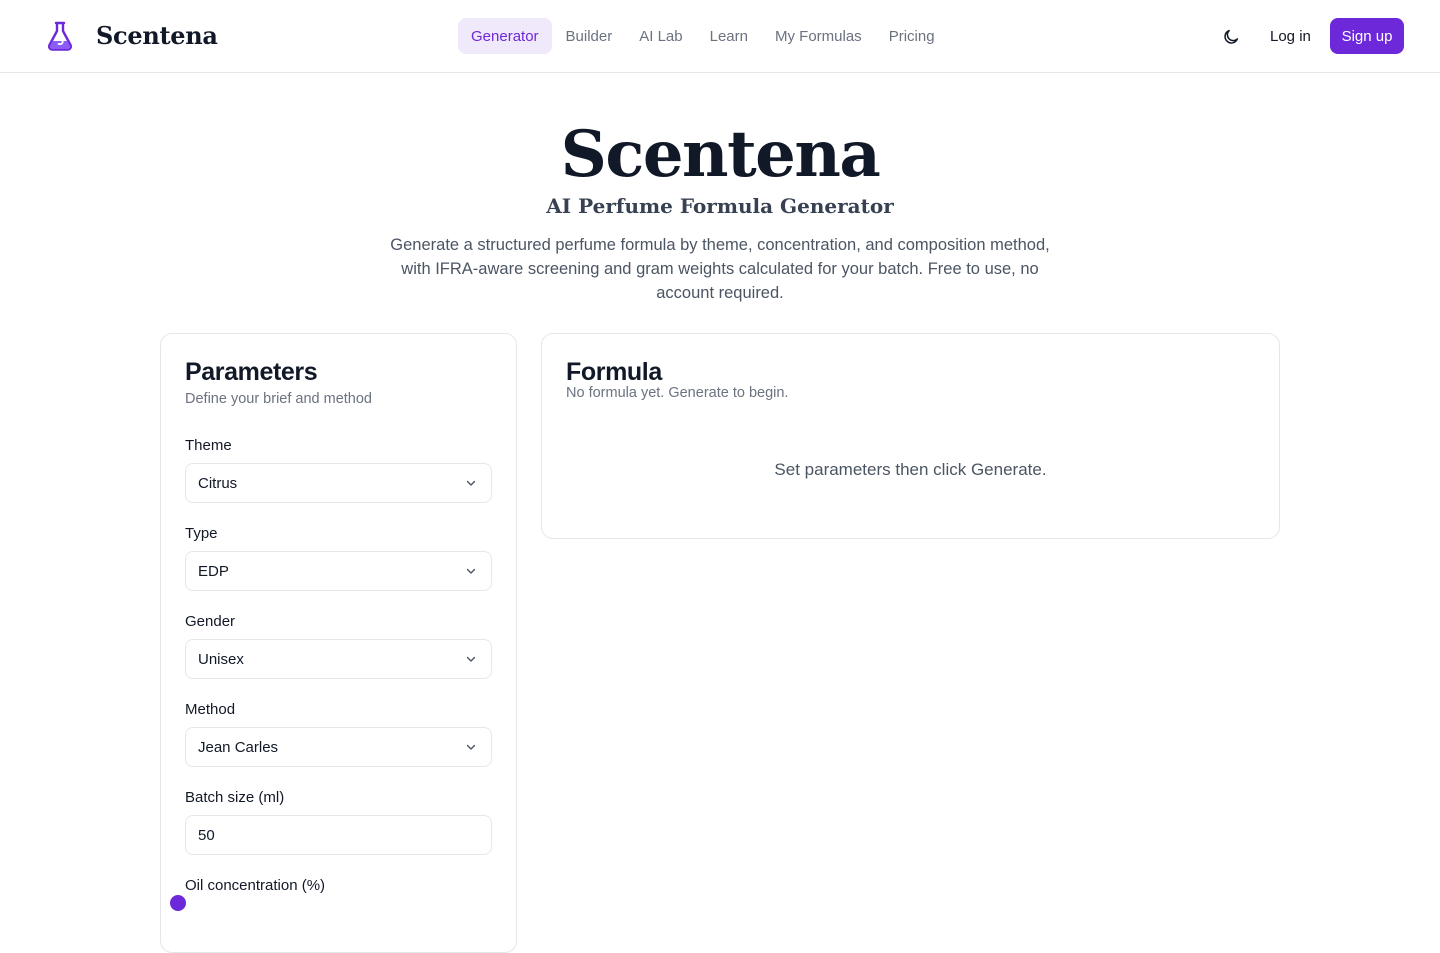  I want to click on page-subtitle: AI Perfume Formula Generator, so click(720, 206).